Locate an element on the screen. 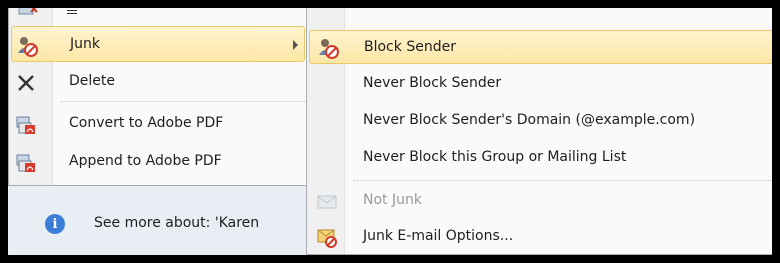 This screenshot has height=263, width=780. info-bar-text: See more about: 'Karen is located at coordinates (176, 223).